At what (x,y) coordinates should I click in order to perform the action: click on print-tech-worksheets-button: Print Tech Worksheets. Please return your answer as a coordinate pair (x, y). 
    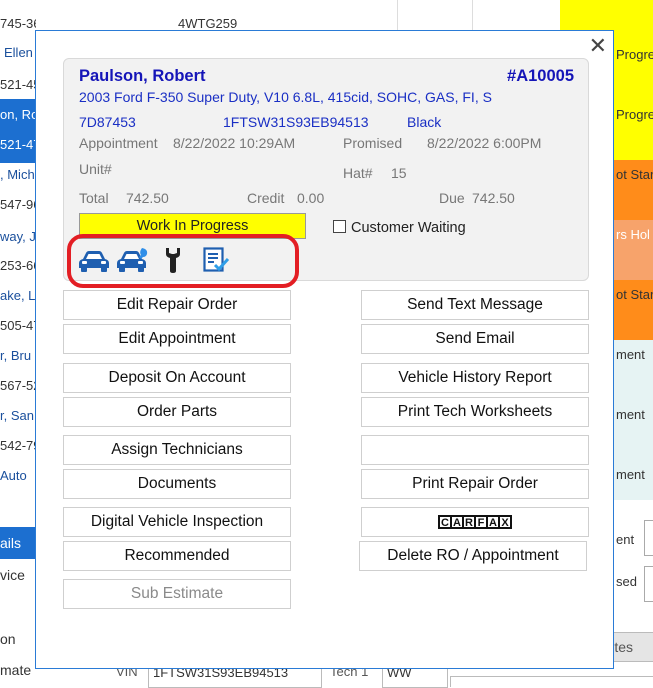
    Looking at the image, I should click on (475, 412).